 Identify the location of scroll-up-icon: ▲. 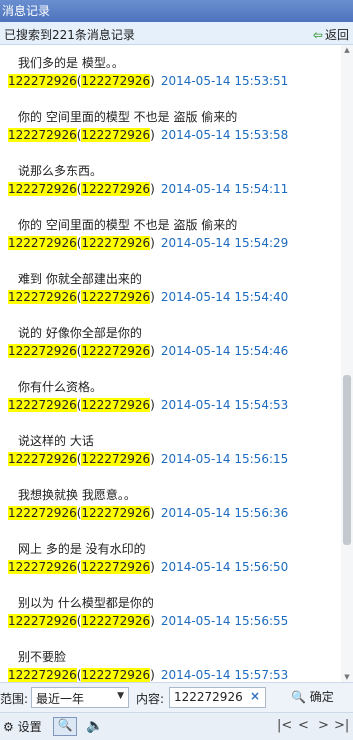
(347, 50).